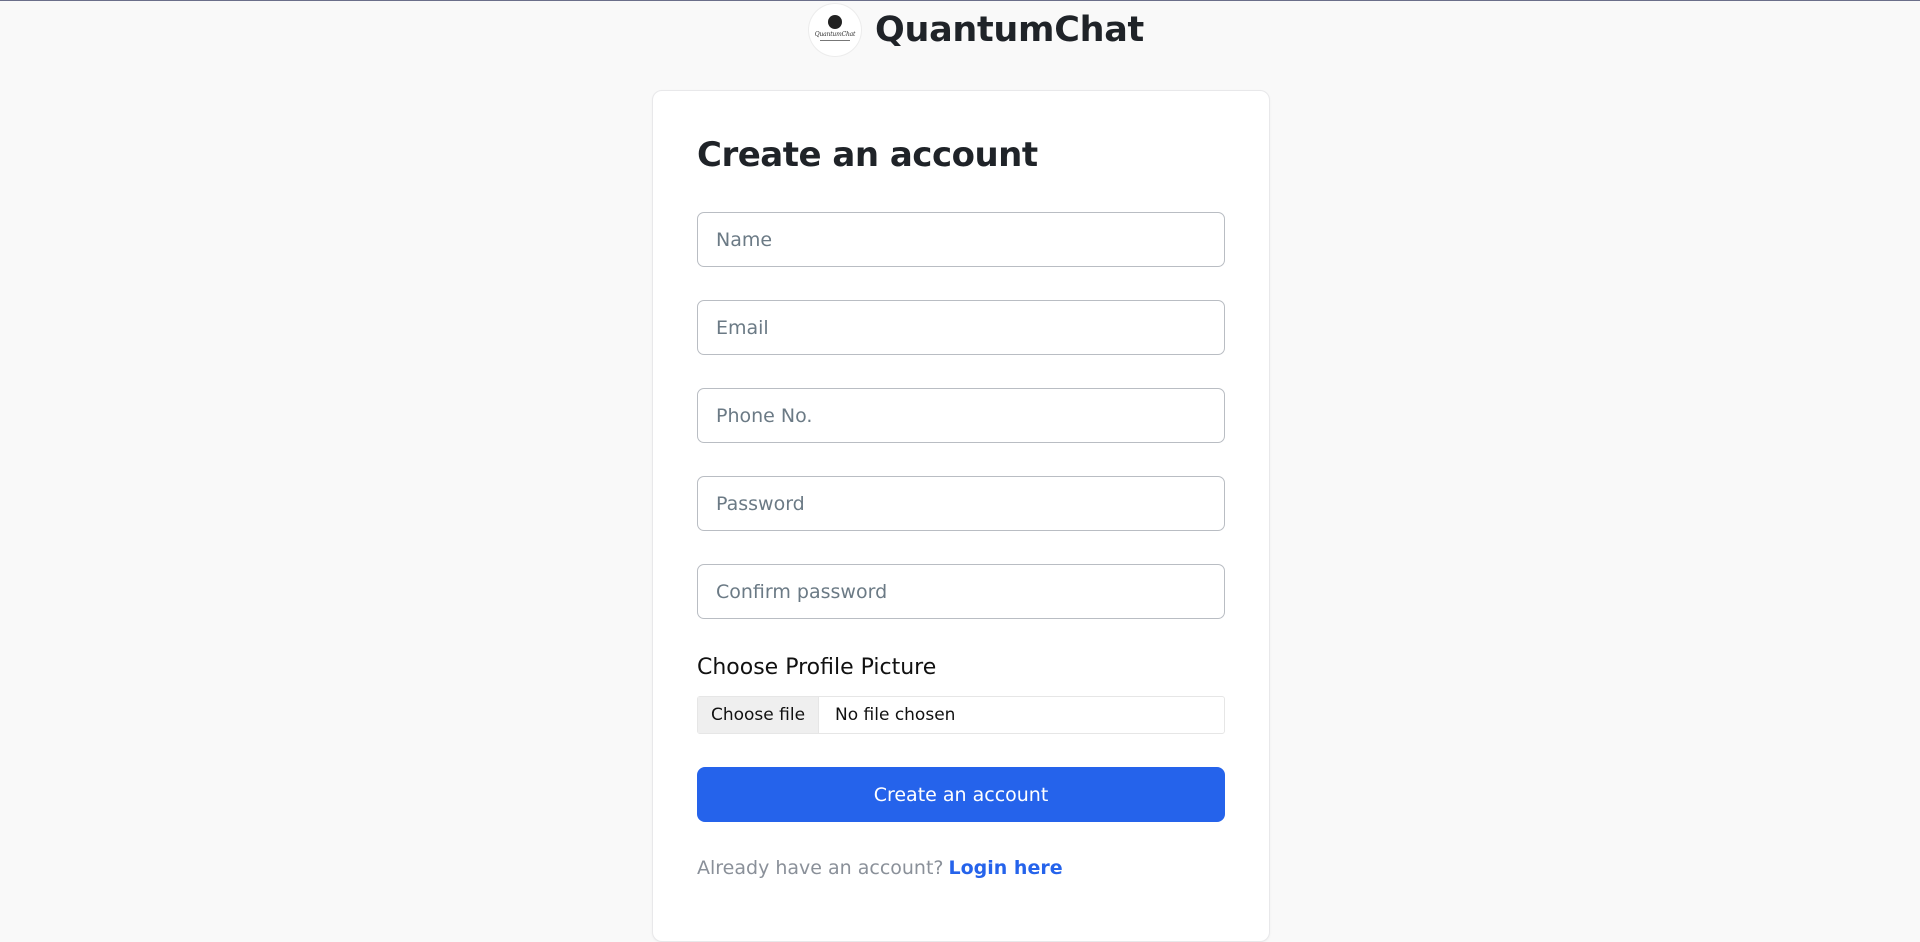 The height and width of the screenshot is (942, 1920). What do you see at coordinates (895, 715) in the screenshot?
I see `file-status-text: No file chosen` at bounding box center [895, 715].